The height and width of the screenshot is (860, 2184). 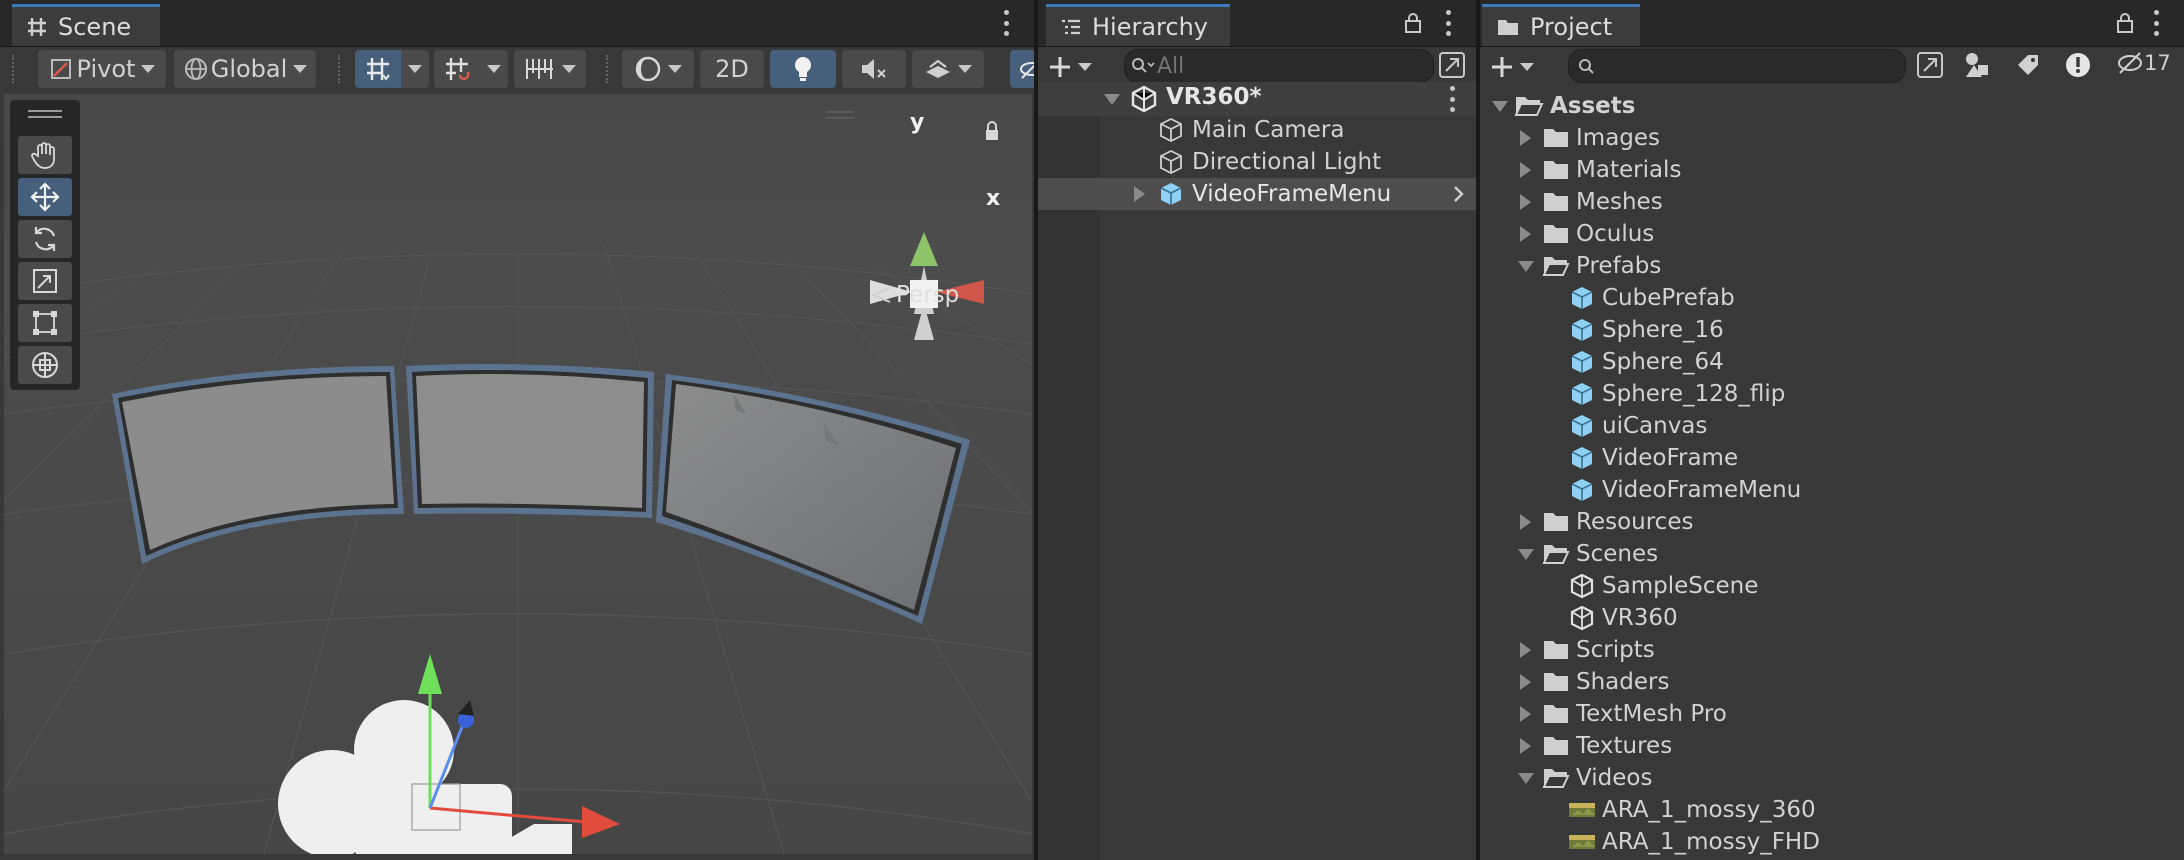 What do you see at coordinates (2143, 63) in the screenshot?
I see `hidden-packages-toggle: 17` at bounding box center [2143, 63].